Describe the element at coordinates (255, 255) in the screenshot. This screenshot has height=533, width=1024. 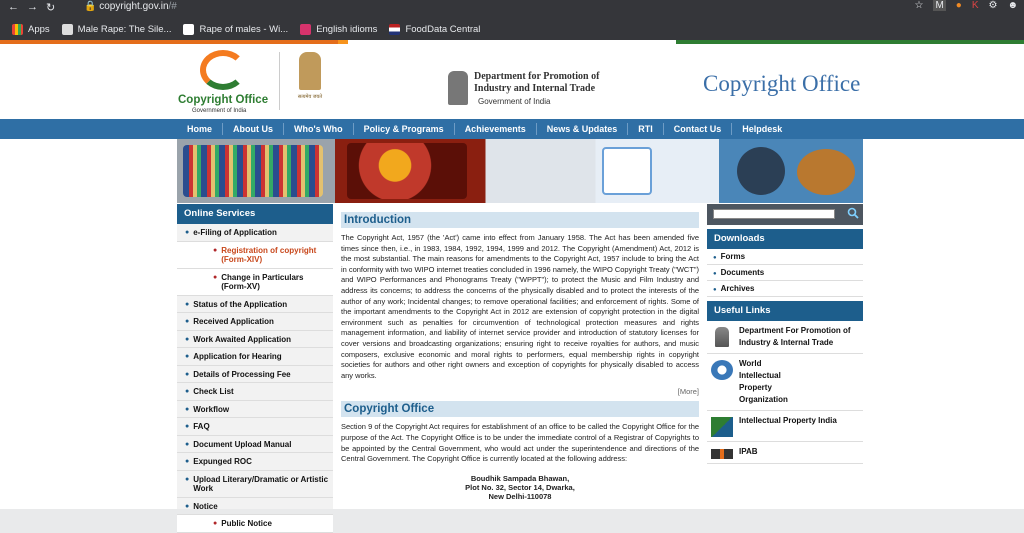
I see `menu-registration-form-xiv: ● Registration of copyright (Form-XIV)` at that location.